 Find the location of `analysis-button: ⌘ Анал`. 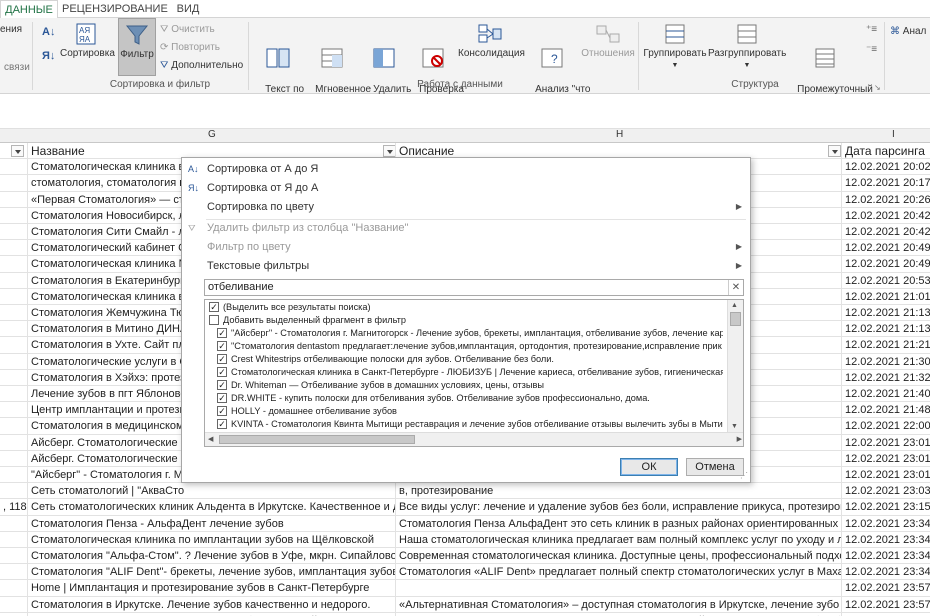

analysis-button: ⌘ Анал is located at coordinates (908, 32).